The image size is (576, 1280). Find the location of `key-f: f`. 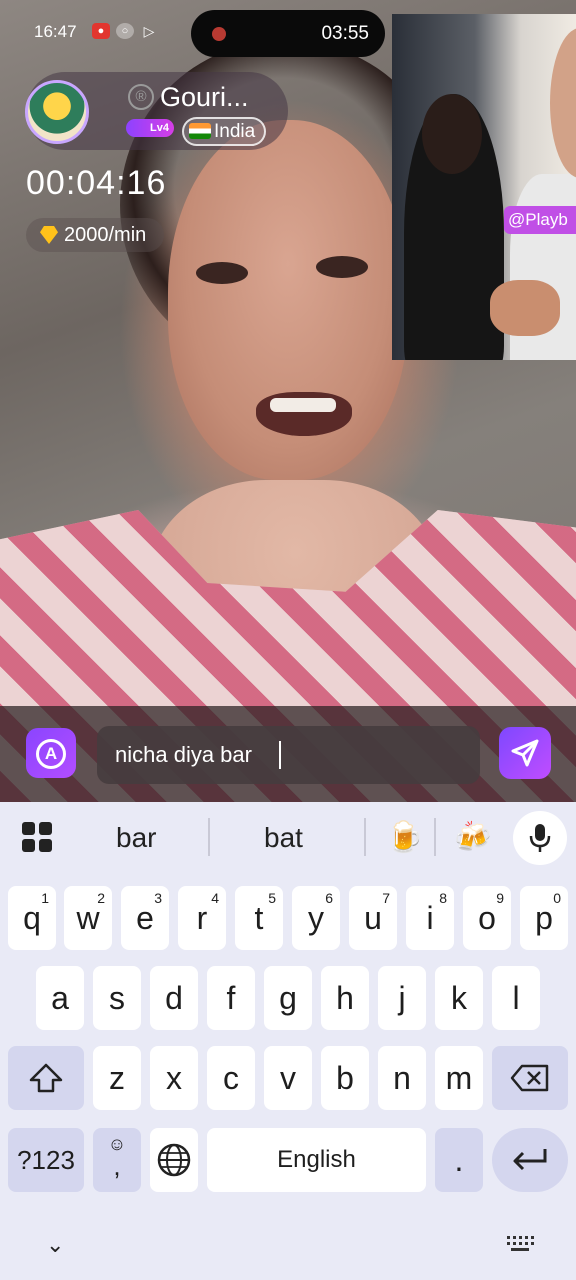

key-f: f is located at coordinates (231, 998).